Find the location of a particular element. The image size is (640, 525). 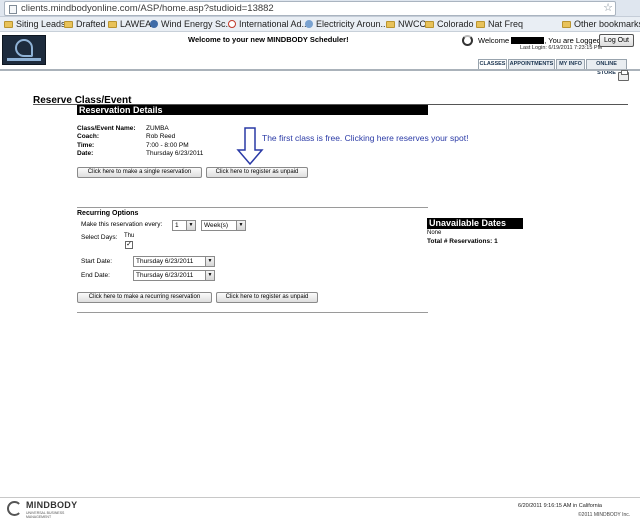

annotation-arrow-icon is located at coordinates (250, 146).